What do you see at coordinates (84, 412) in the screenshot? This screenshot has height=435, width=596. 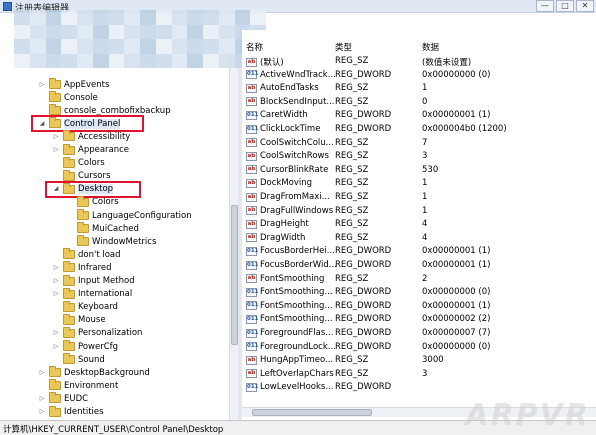 I see `tree-item-label: Identities` at bounding box center [84, 412].